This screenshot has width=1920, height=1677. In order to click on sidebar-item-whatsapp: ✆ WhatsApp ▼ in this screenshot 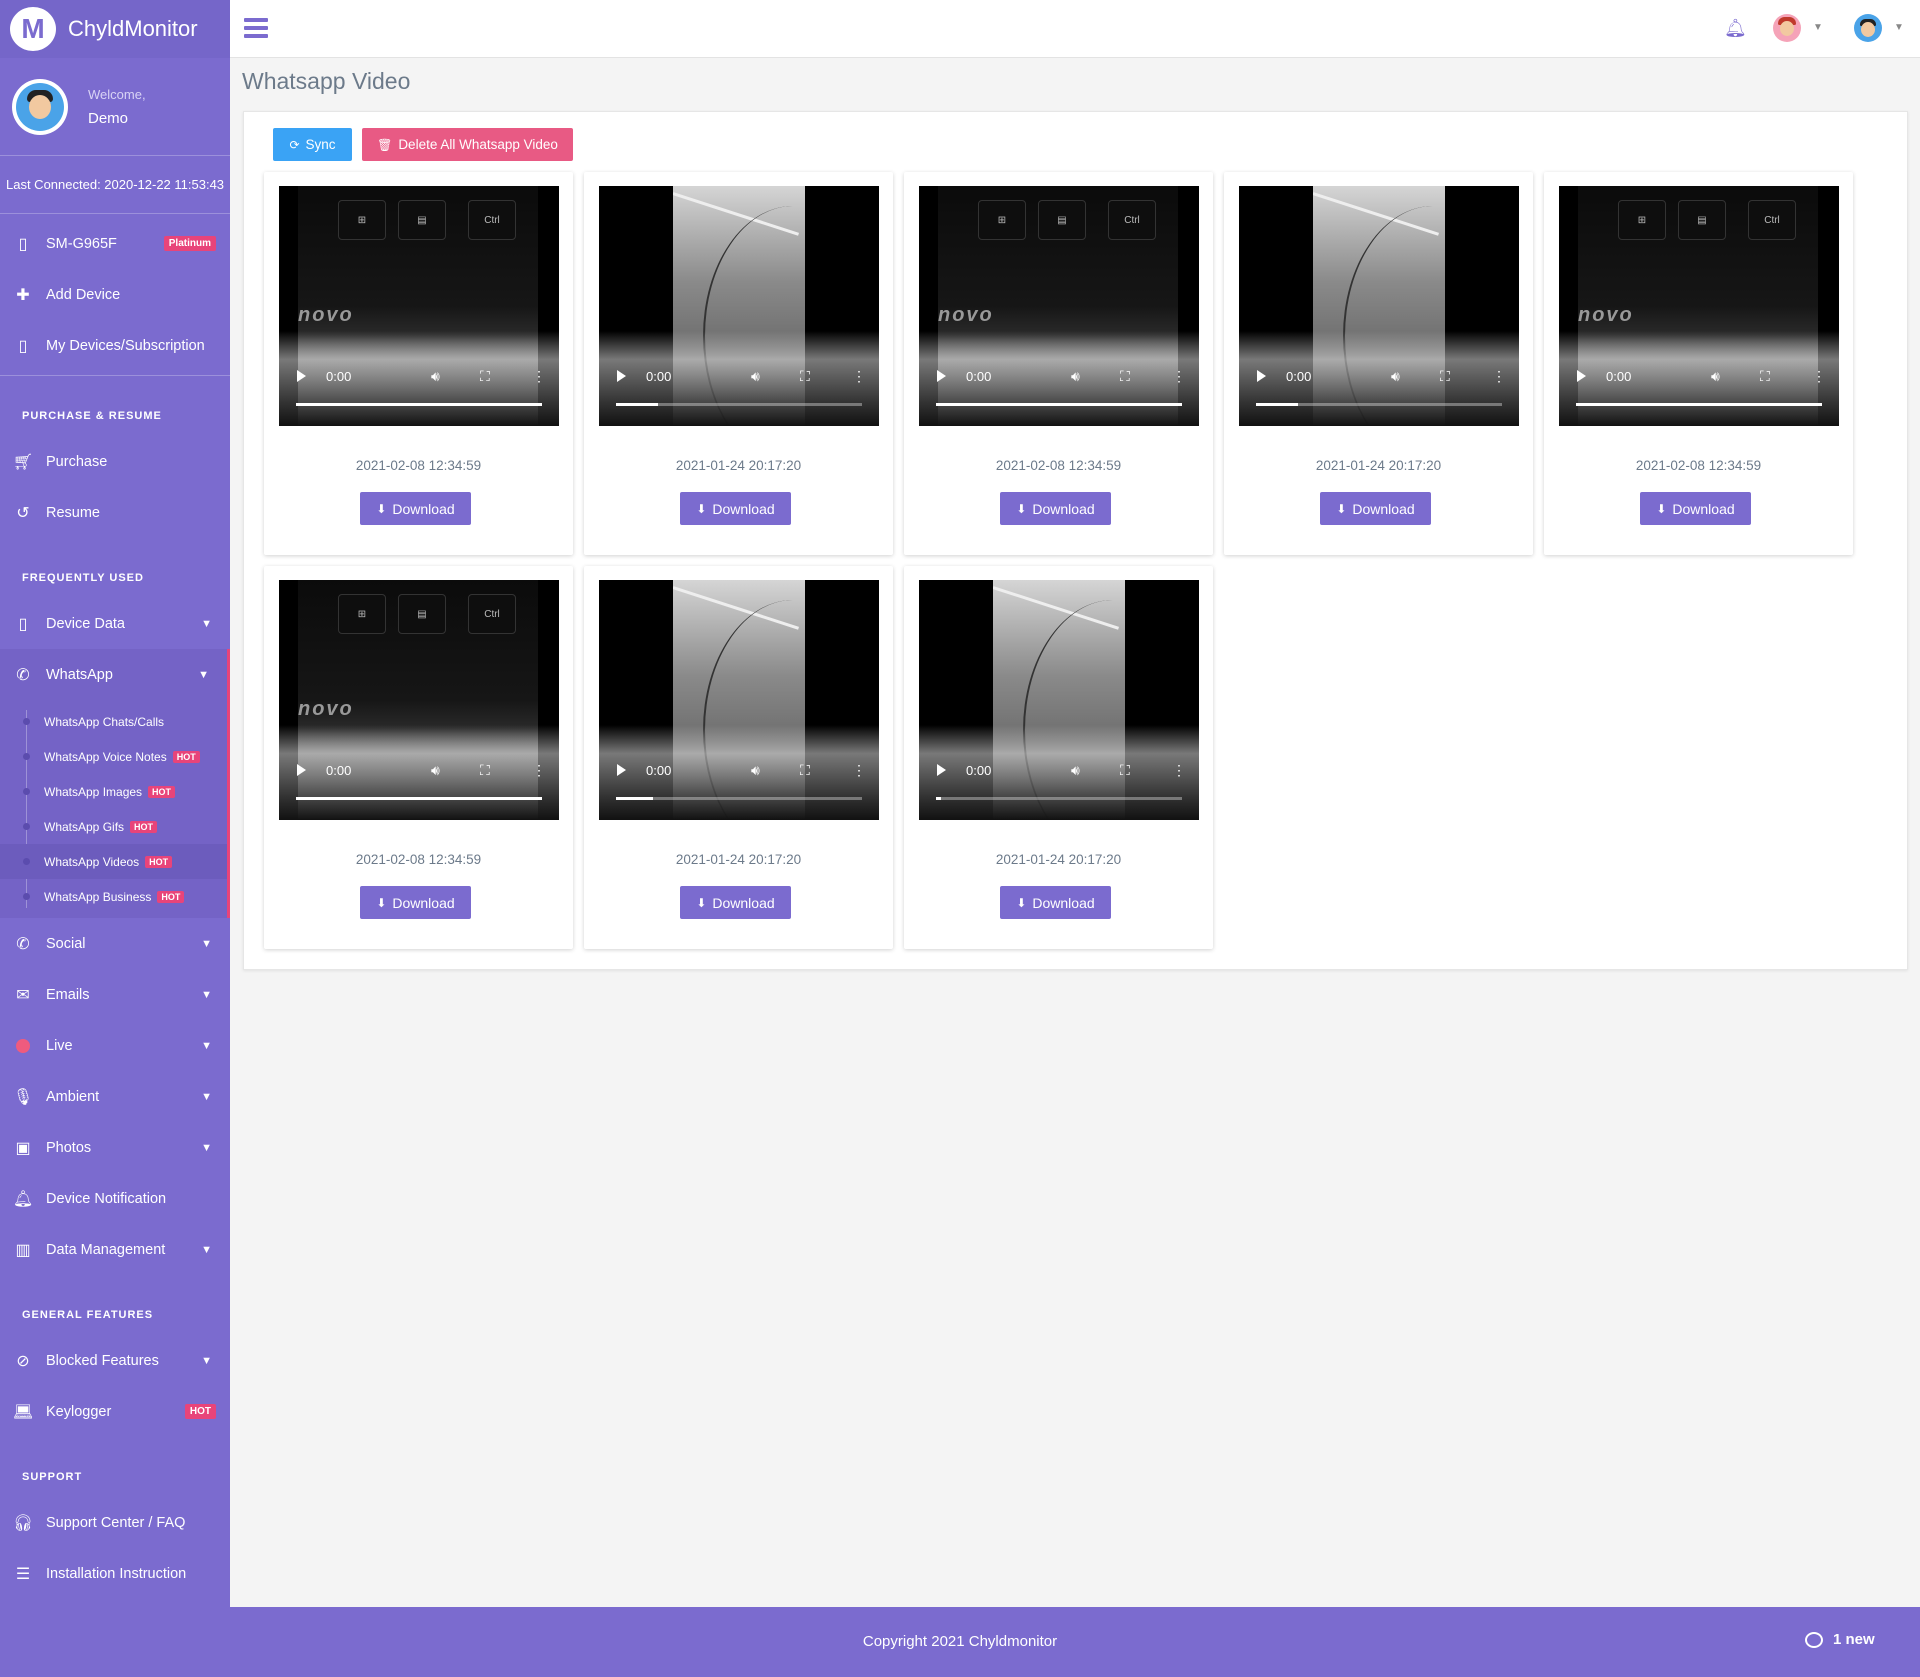, I will do `click(115, 674)`.